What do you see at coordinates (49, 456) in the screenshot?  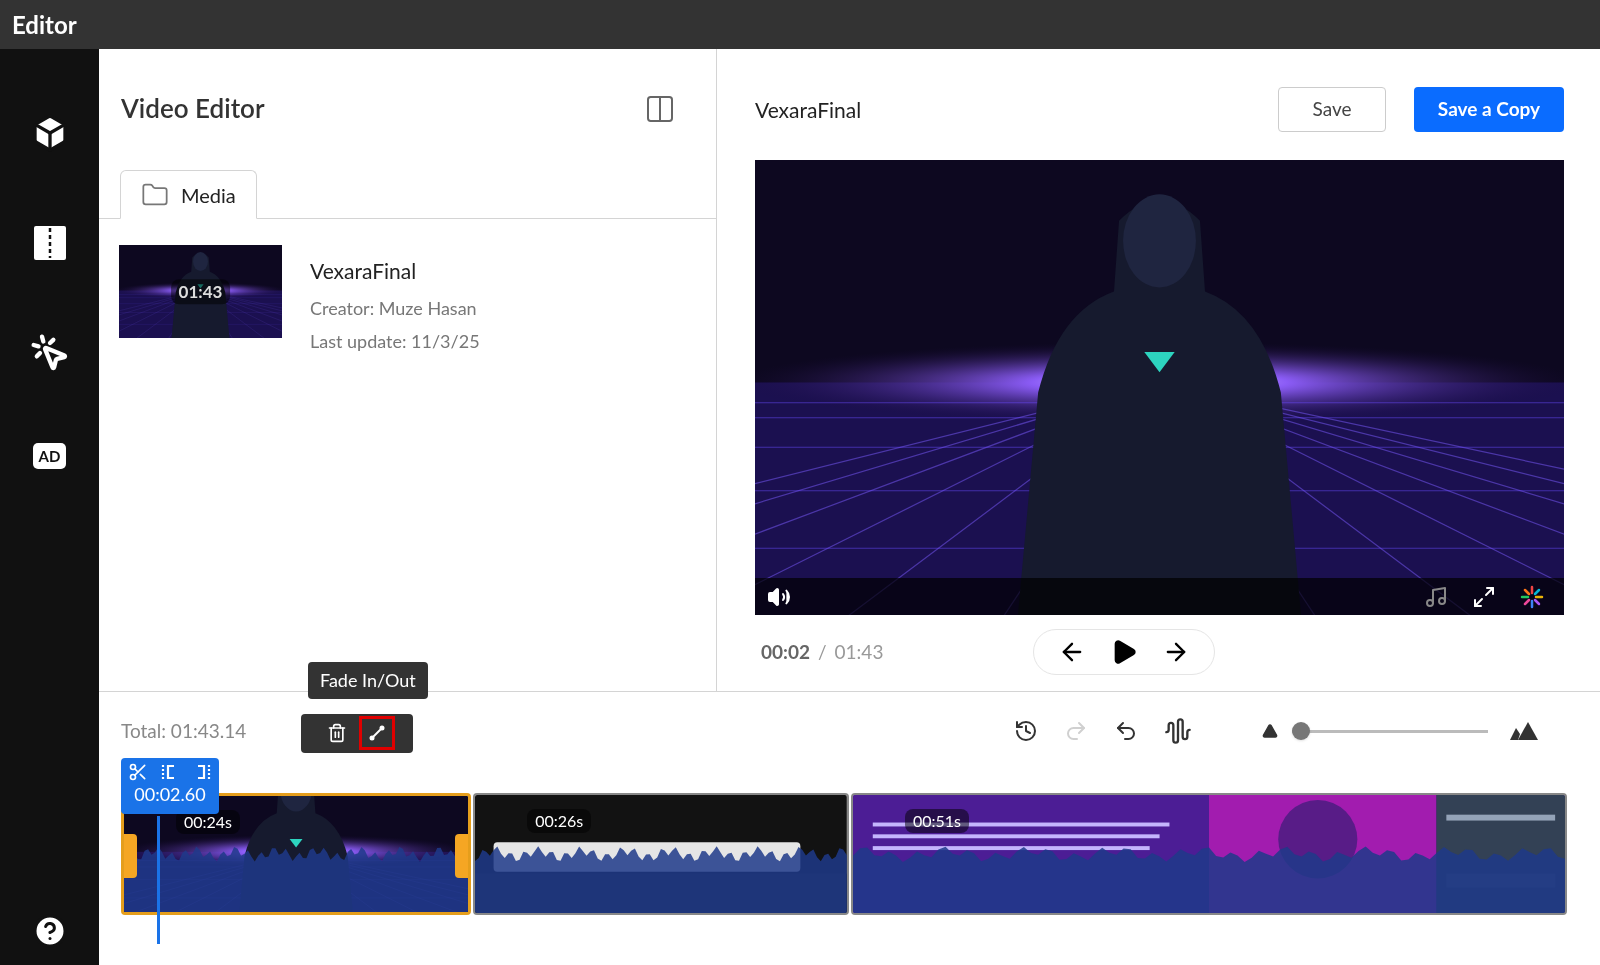 I see `ad-button: AD` at bounding box center [49, 456].